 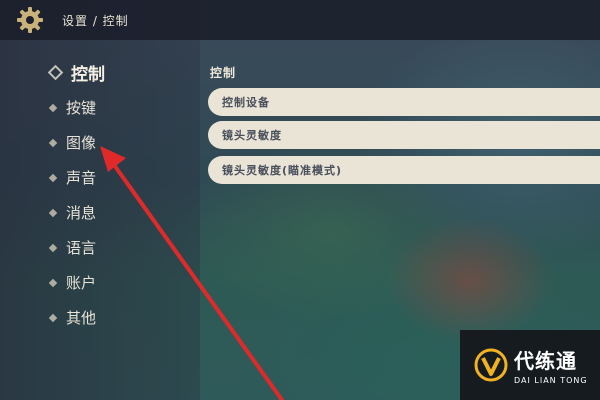 What do you see at coordinates (81, 108) in the screenshot?
I see `sidebar-item-label: 按键` at bounding box center [81, 108].